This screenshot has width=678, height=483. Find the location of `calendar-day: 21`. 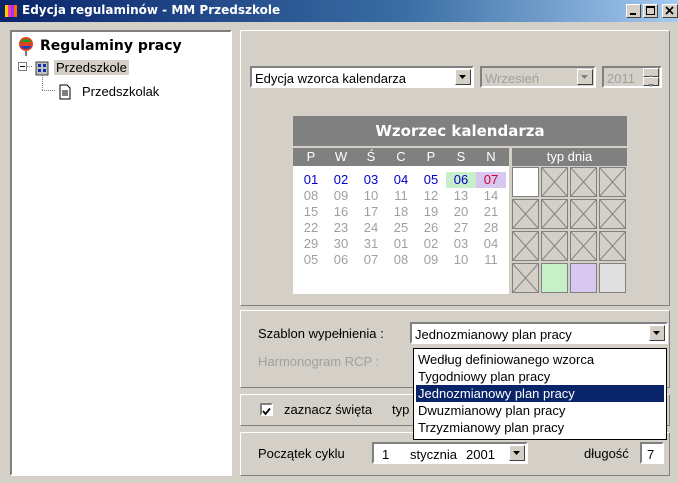

calendar-day: 21 is located at coordinates (491, 212).